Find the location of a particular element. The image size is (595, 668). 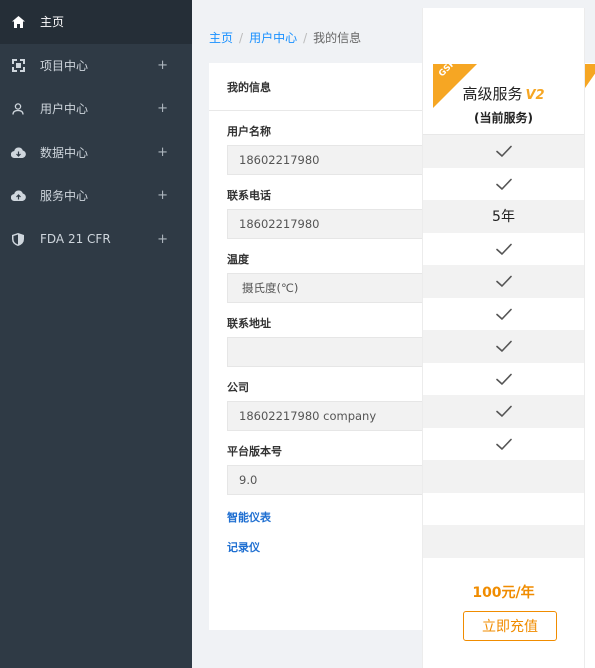

breadcrumb-home: 主页 is located at coordinates (221, 38).